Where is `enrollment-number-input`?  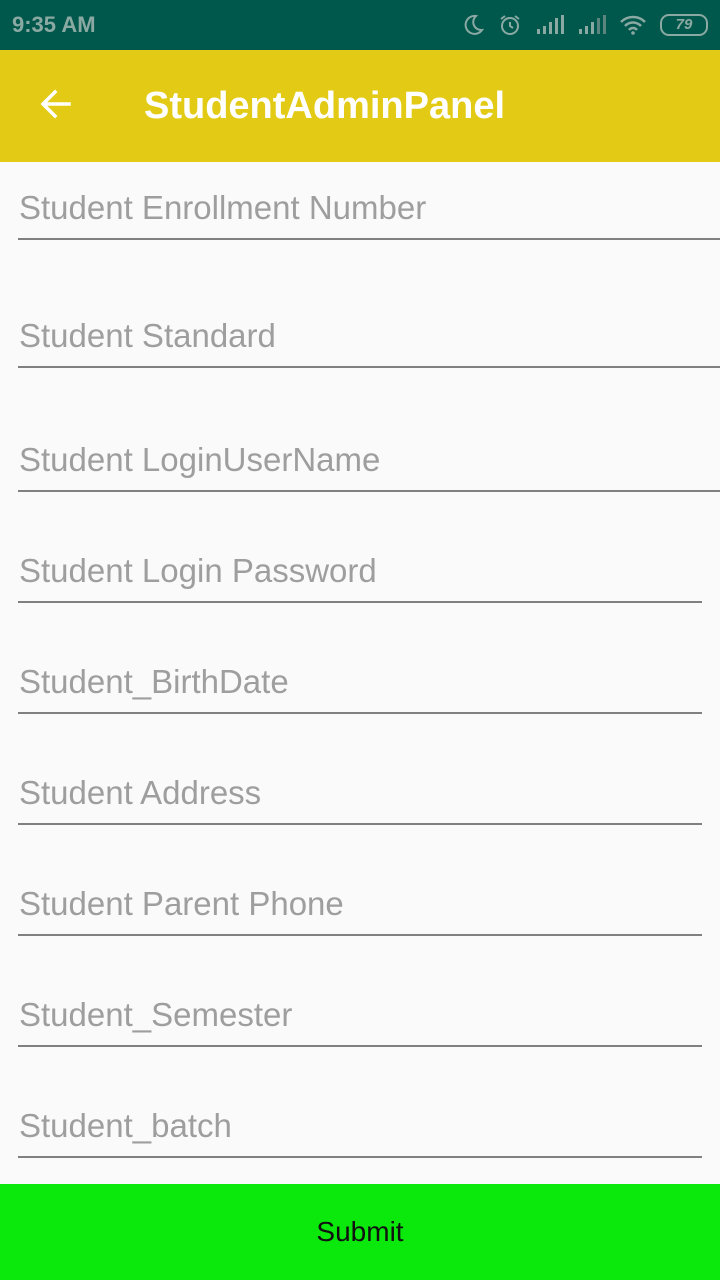 enrollment-number-input is located at coordinates (369, 208).